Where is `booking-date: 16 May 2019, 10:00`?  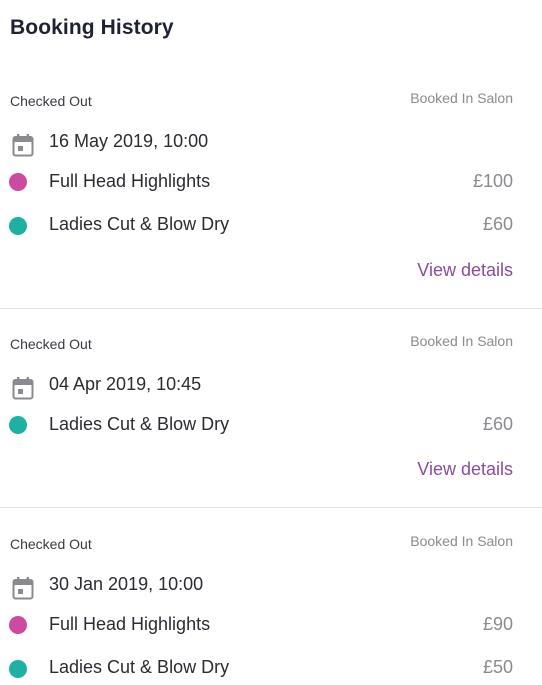
booking-date: 16 May 2019, 10:00 is located at coordinates (129, 141).